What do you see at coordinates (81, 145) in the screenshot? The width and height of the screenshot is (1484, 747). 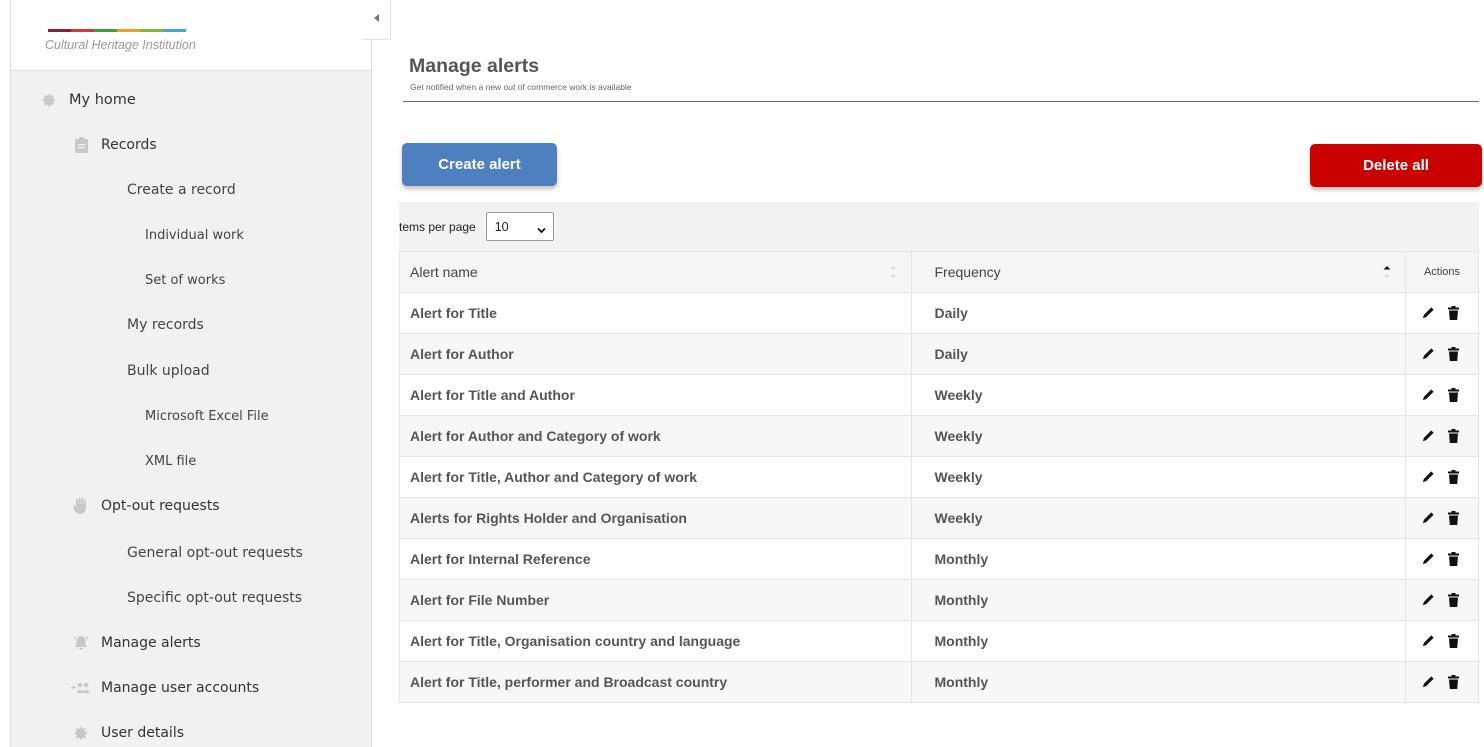 I see `clipboard-icon` at bounding box center [81, 145].